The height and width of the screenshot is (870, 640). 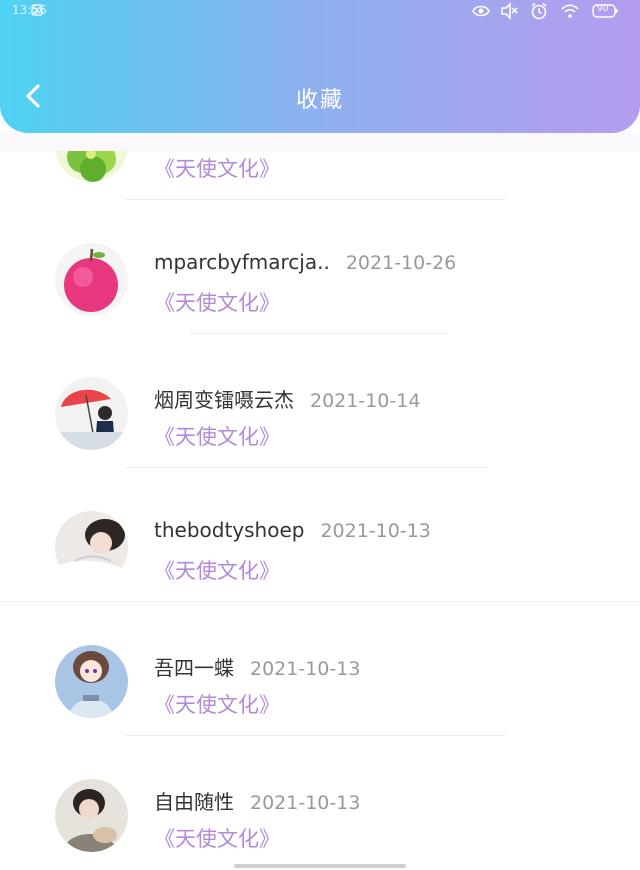 I want to click on alarm-icon, so click(x=539, y=11).